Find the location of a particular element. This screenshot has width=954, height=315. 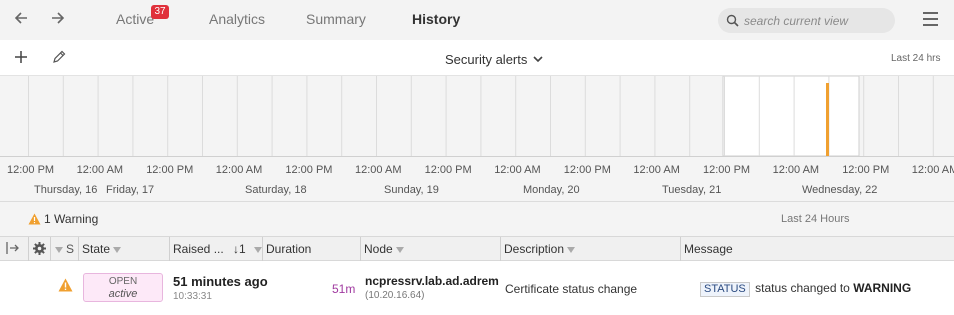

search-input is located at coordinates (816, 20).